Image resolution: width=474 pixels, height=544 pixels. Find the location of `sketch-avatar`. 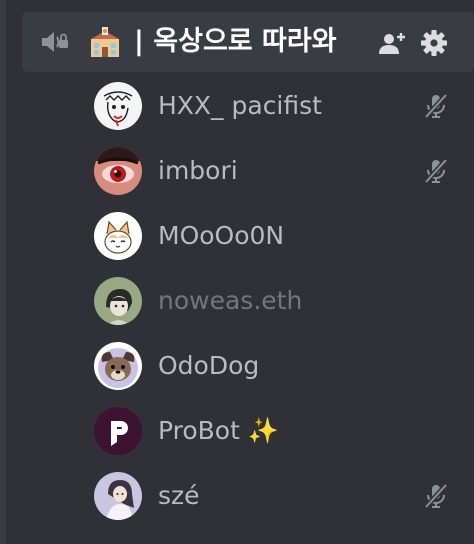

sketch-avatar is located at coordinates (118, 106).